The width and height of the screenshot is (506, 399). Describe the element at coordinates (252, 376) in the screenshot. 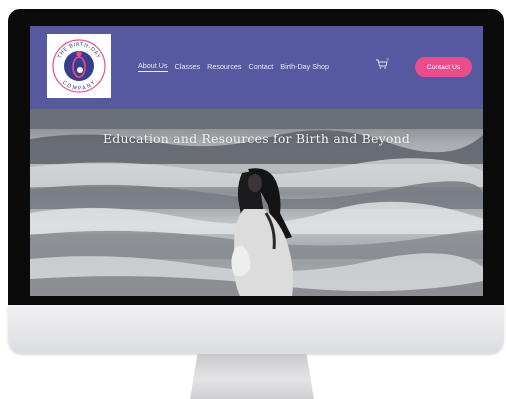

I see `monitor-stand` at that location.